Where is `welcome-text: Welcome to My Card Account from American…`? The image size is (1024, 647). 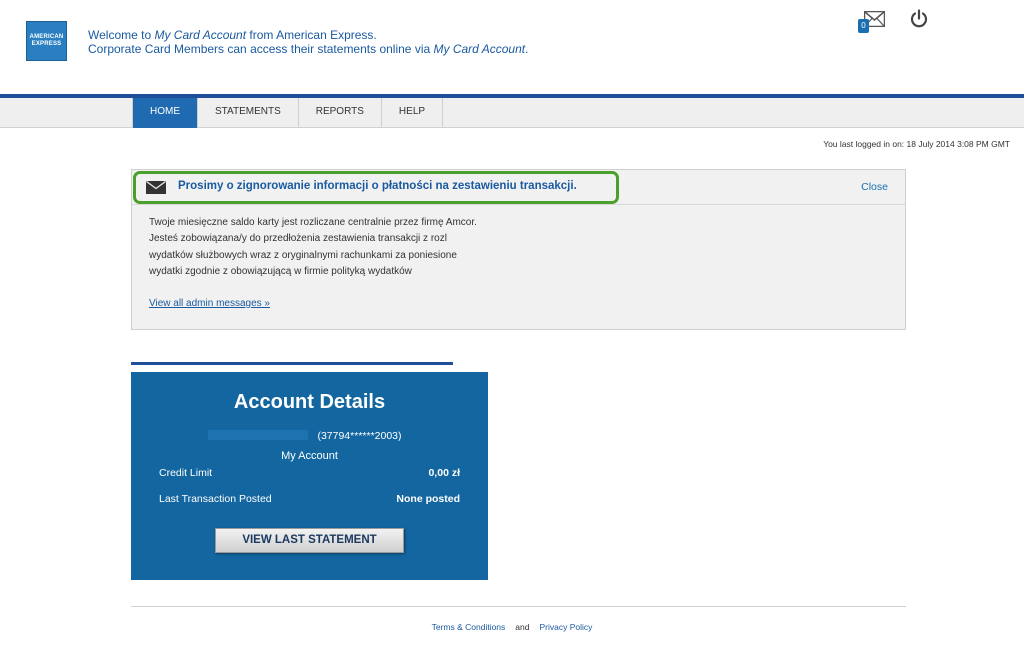 welcome-text: Welcome to My Card Account from American… is located at coordinates (308, 42).